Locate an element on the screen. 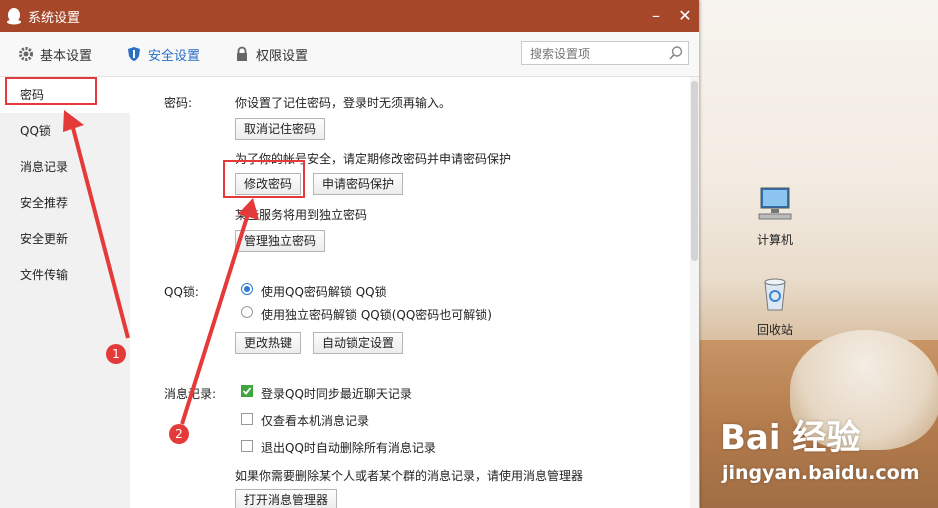 The width and height of the screenshot is (938, 508). independent-password-text: 某些服务将用到独立密码 is located at coordinates (301, 215).